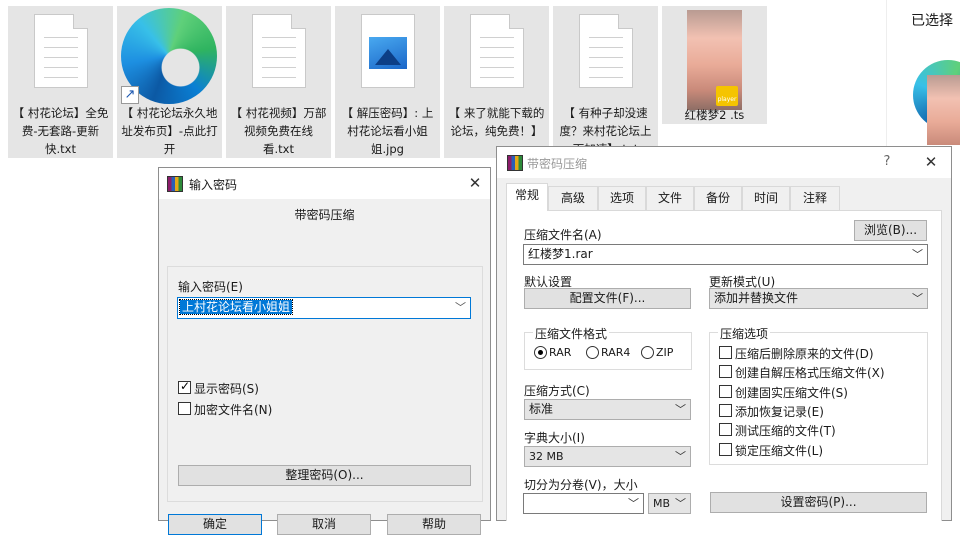 The image size is (960, 535). I want to click on file-item: 【 村花视频】万部视频免费在线看.txt, so click(278, 82).